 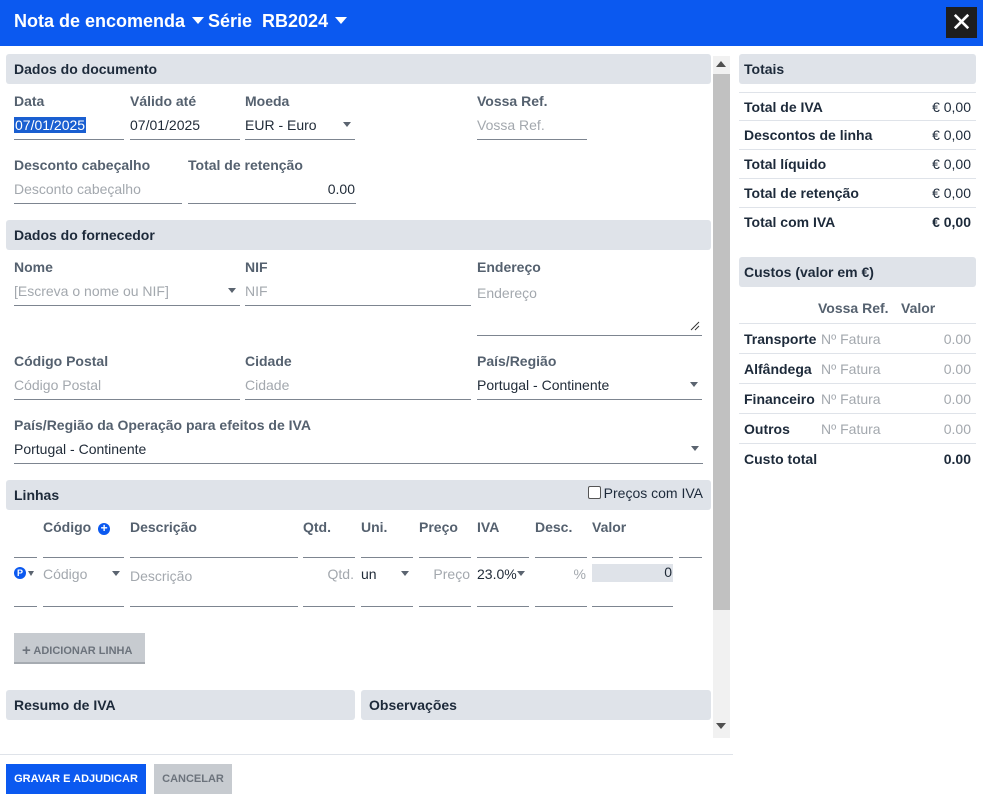 I want to click on total-com-iva-value: € 0,00, so click(x=951, y=222).